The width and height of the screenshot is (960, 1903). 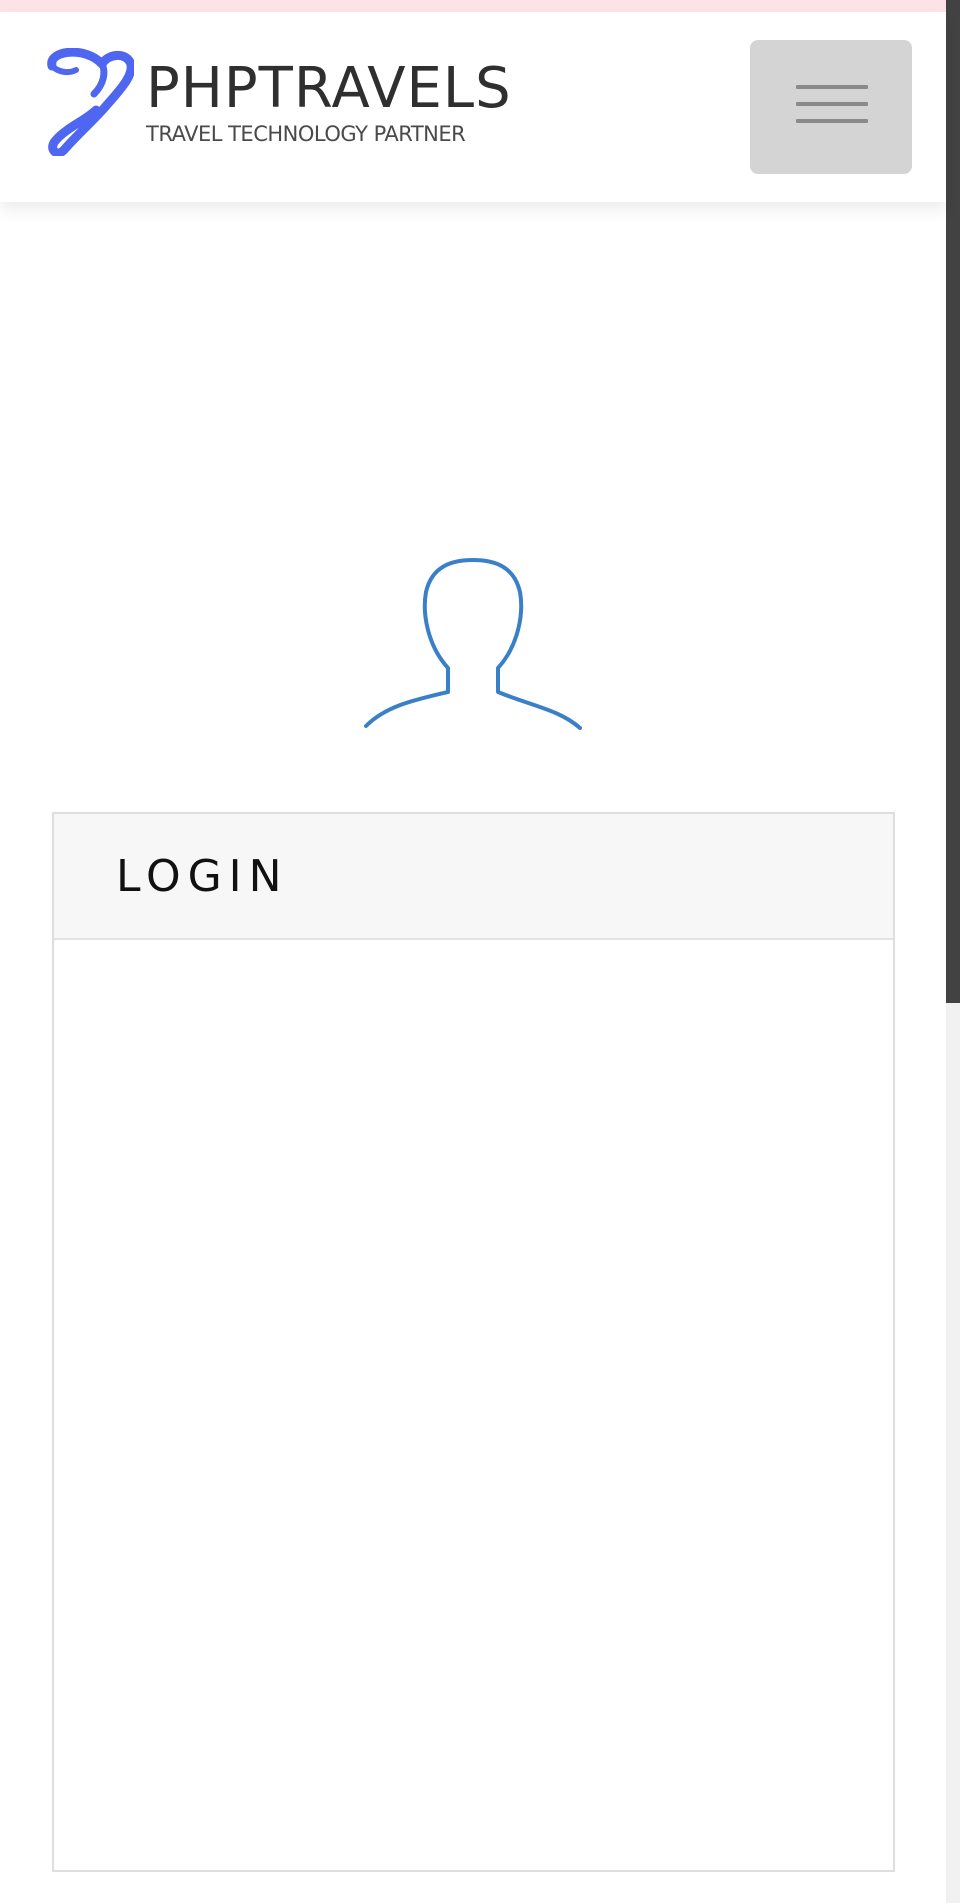 I want to click on top-navbar: PHPTRAVELS TRAVEL TECHNOLOGY PARTNER, so click(x=473, y=107).